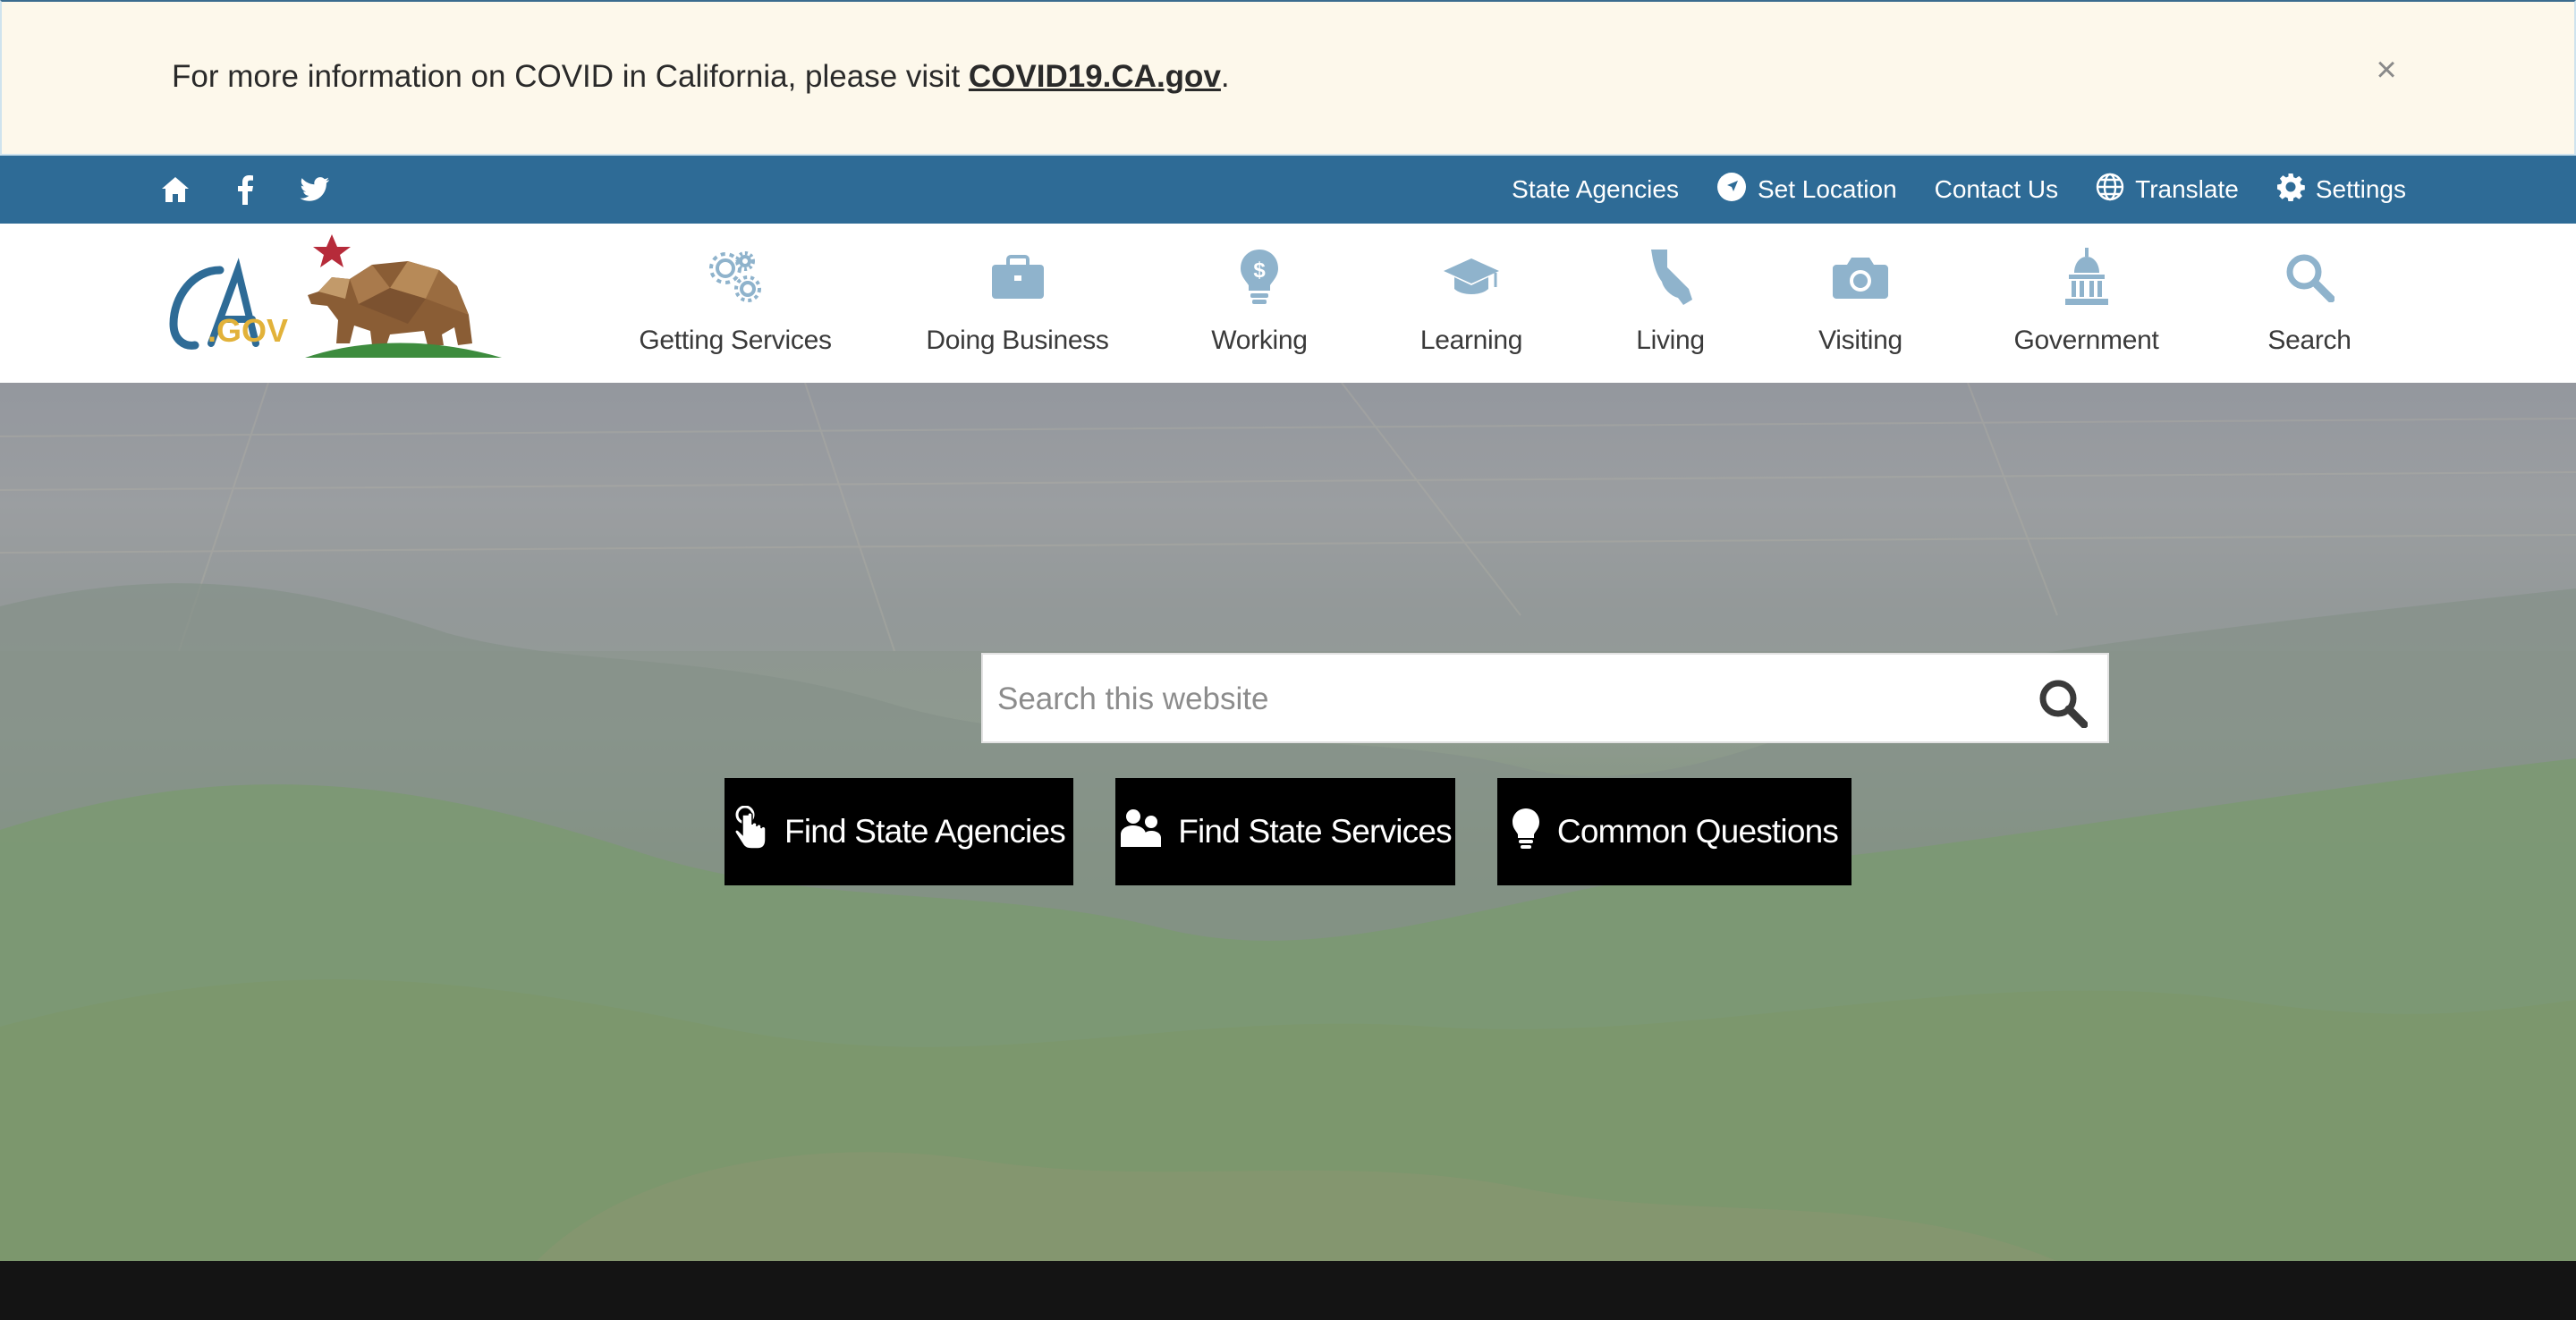  I want to click on find-state-services-button: Find State Services, so click(1285, 831).